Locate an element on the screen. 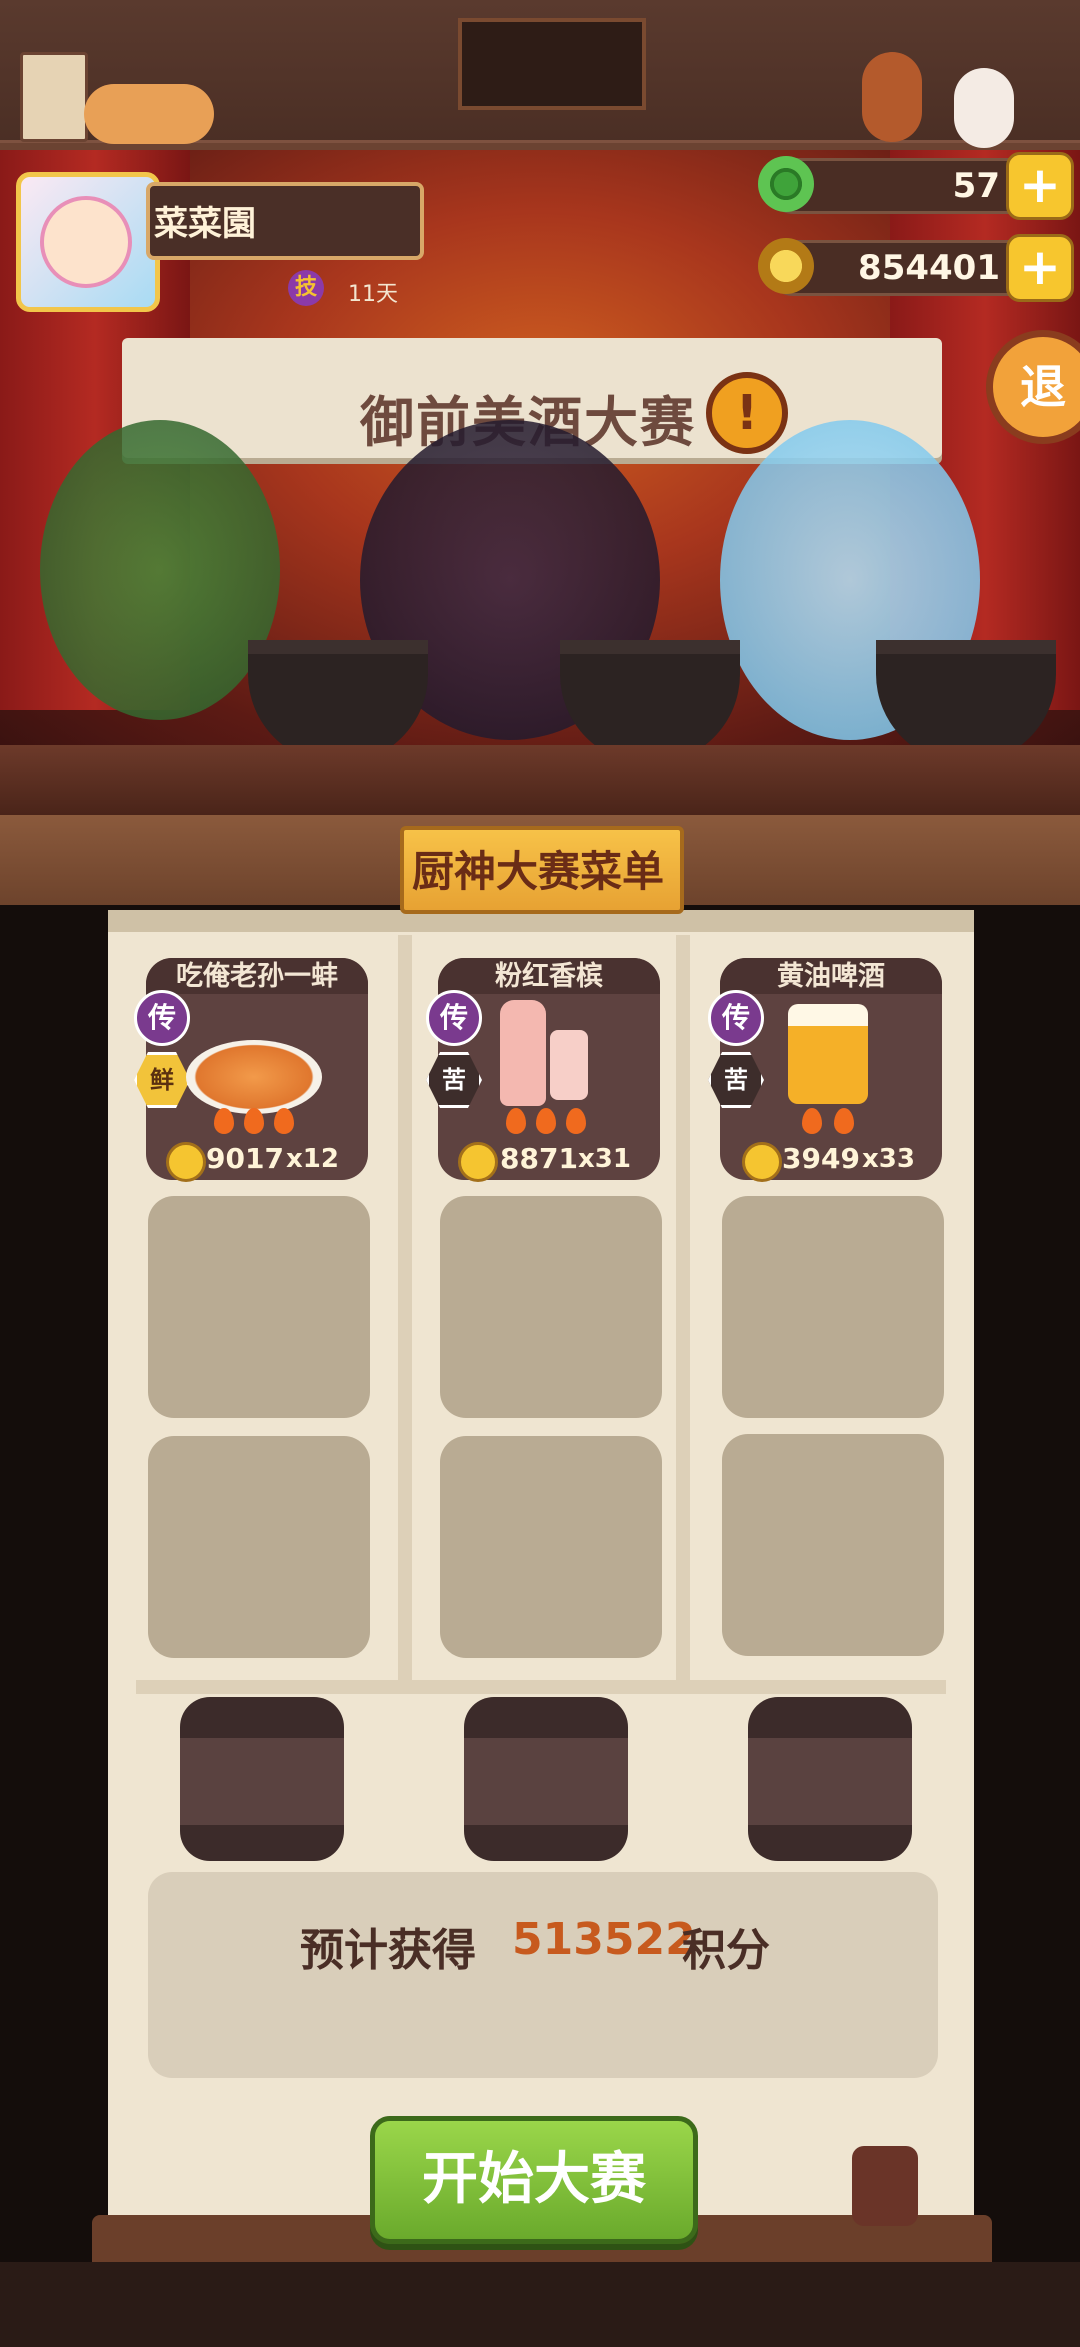 This screenshot has height=2347, width=1080. avatar-face-icon is located at coordinates (86, 242).